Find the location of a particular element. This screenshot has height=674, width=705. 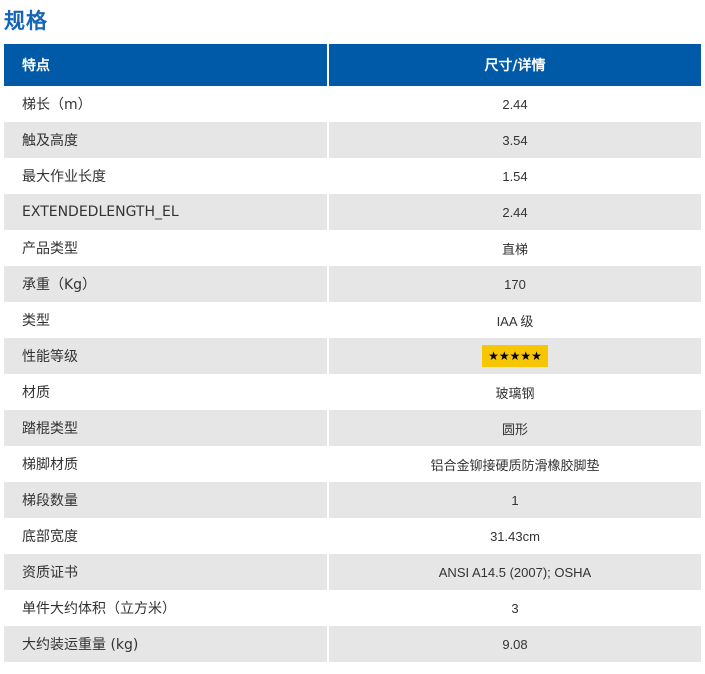

row-feature: 触及高度 is located at coordinates (166, 140).